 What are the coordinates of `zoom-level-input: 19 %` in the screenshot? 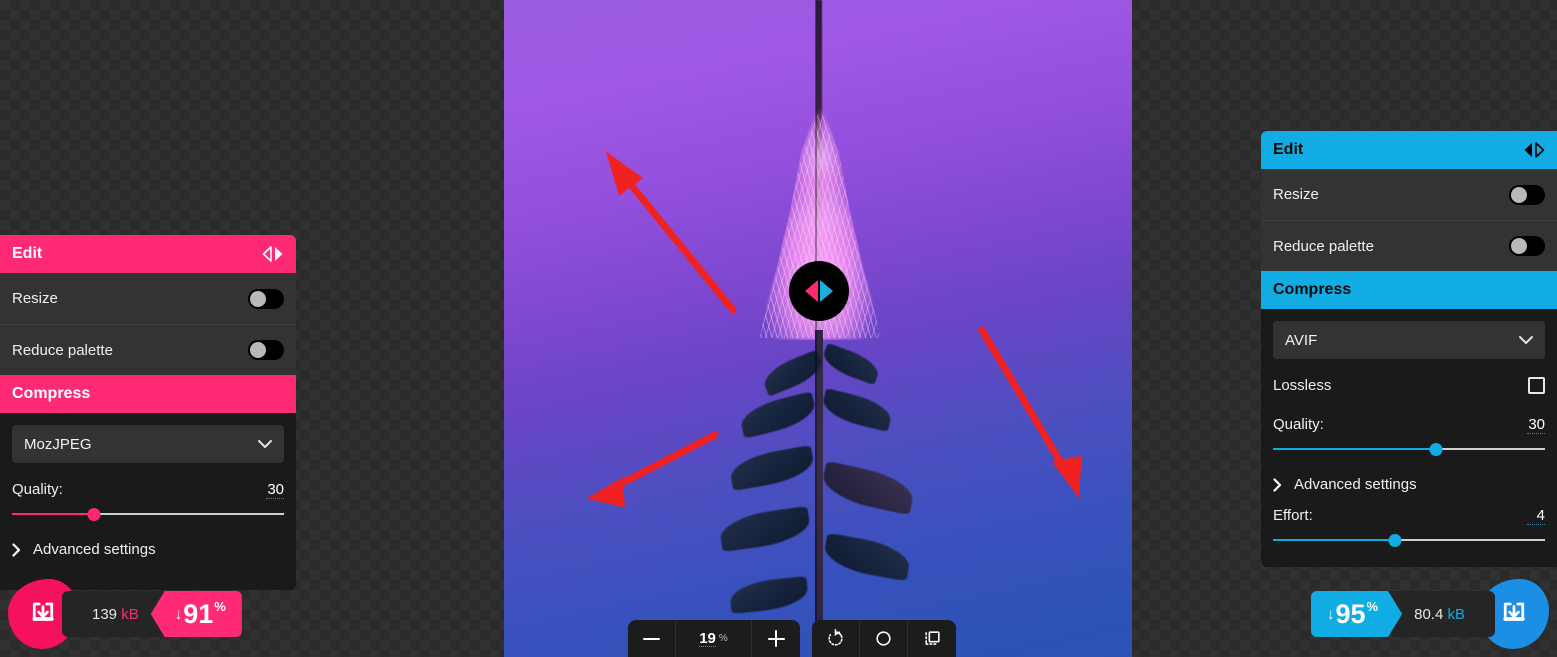 It's located at (714, 638).